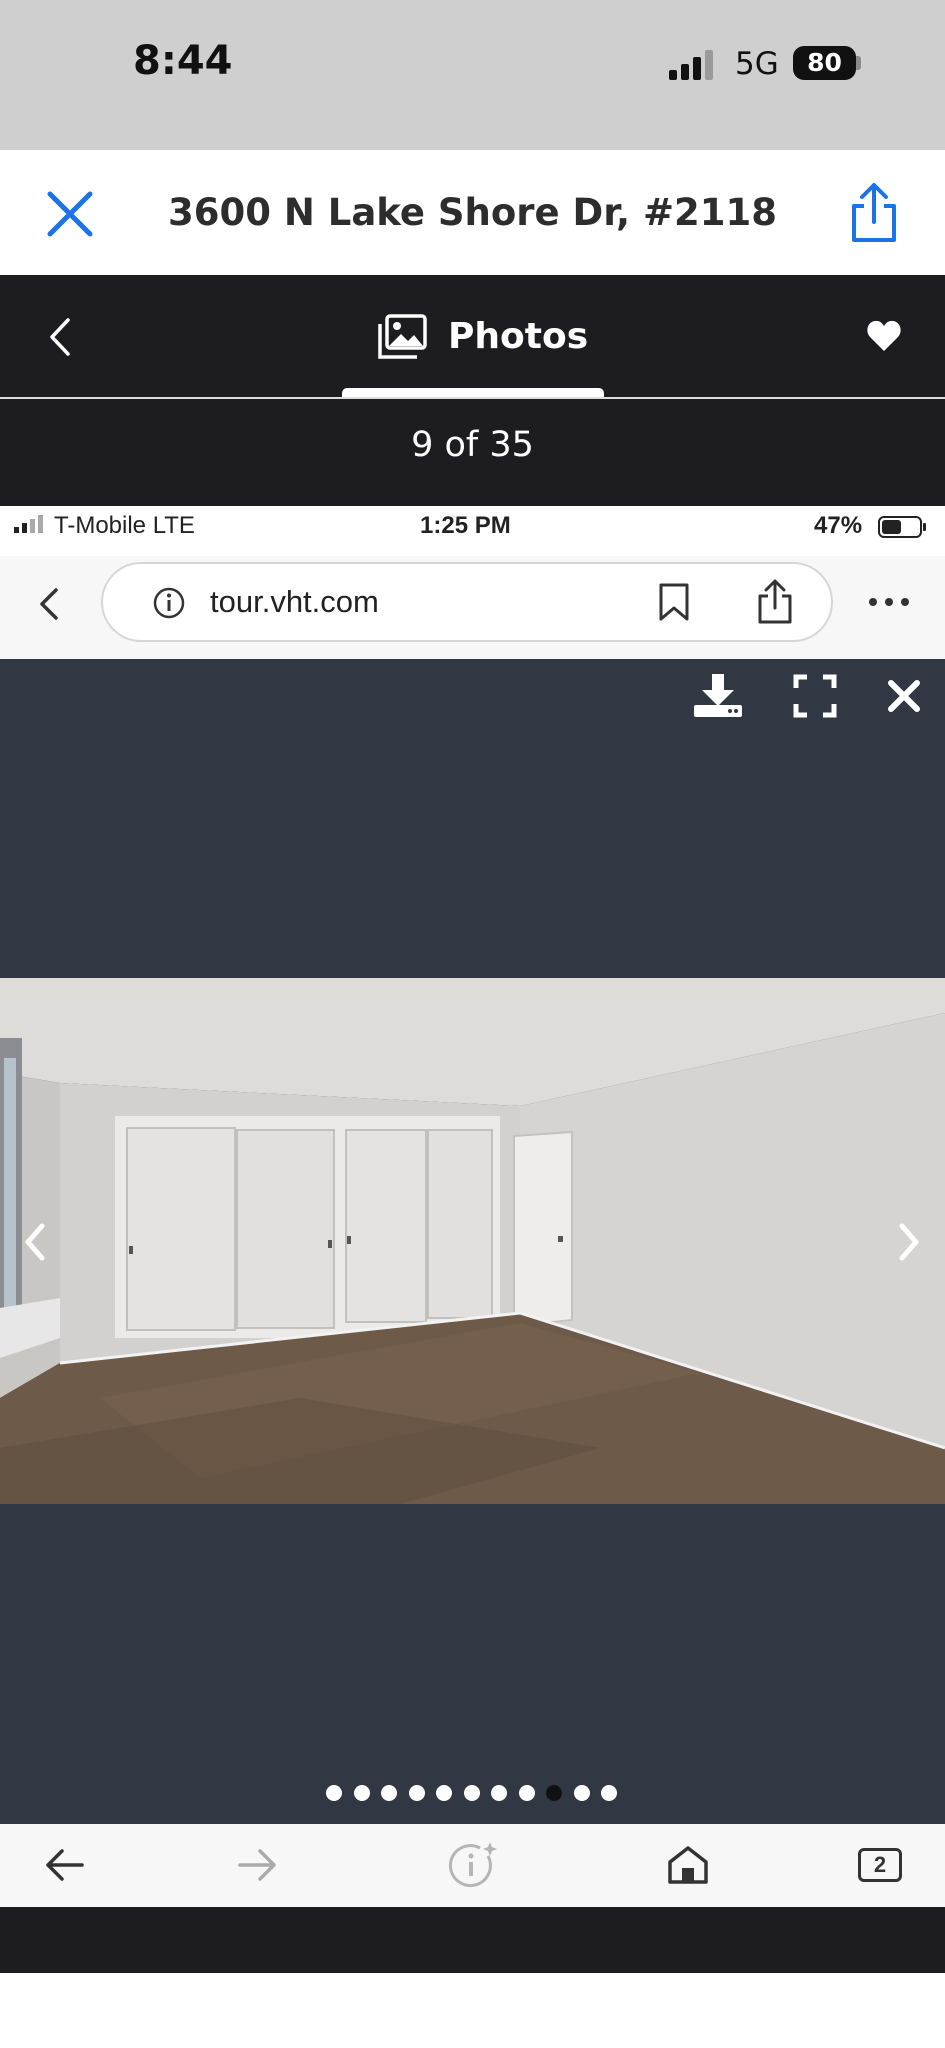 The height and width of the screenshot is (2048, 945). Describe the element at coordinates (169, 603) in the screenshot. I see `info-icon` at that location.